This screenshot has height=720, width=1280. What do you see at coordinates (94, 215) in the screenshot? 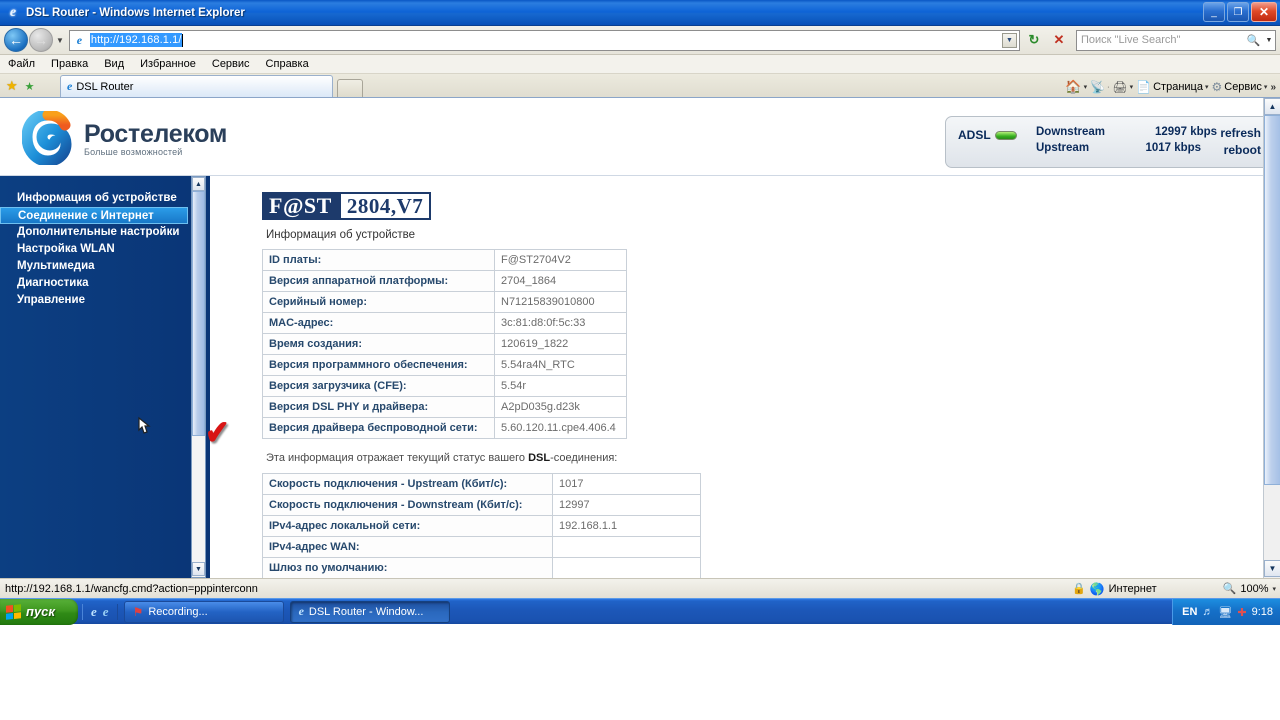
I see `sidebar-item-internet-connection: Соединение с Интернет` at bounding box center [94, 215].